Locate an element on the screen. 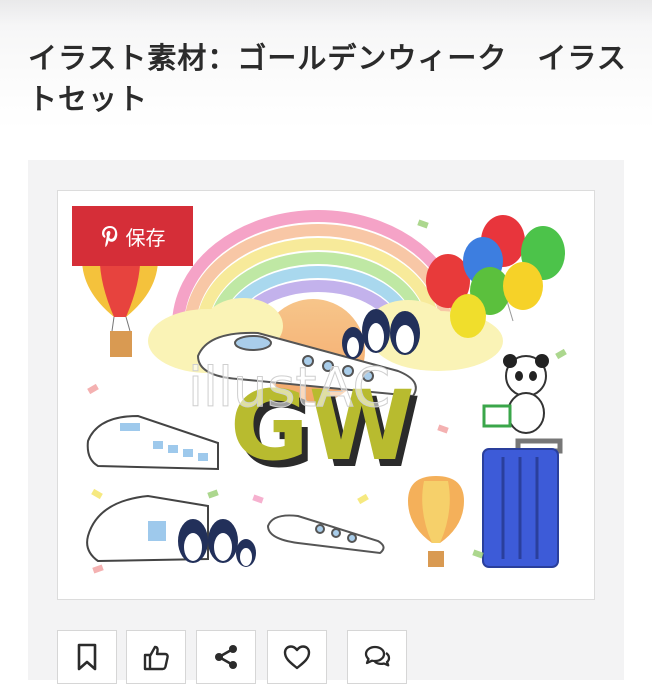 The height and width of the screenshot is (690, 652). pinterest-save-button: 保存 is located at coordinates (132, 236).